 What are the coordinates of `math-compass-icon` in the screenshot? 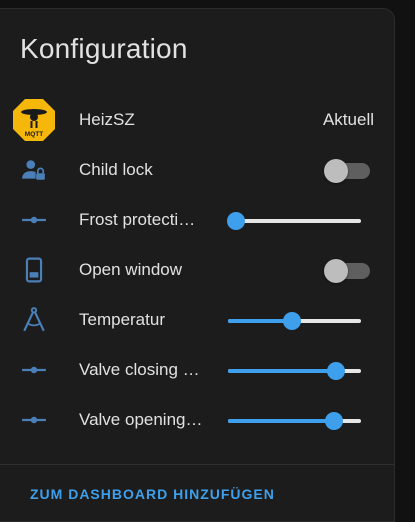 It's located at (34, 320).